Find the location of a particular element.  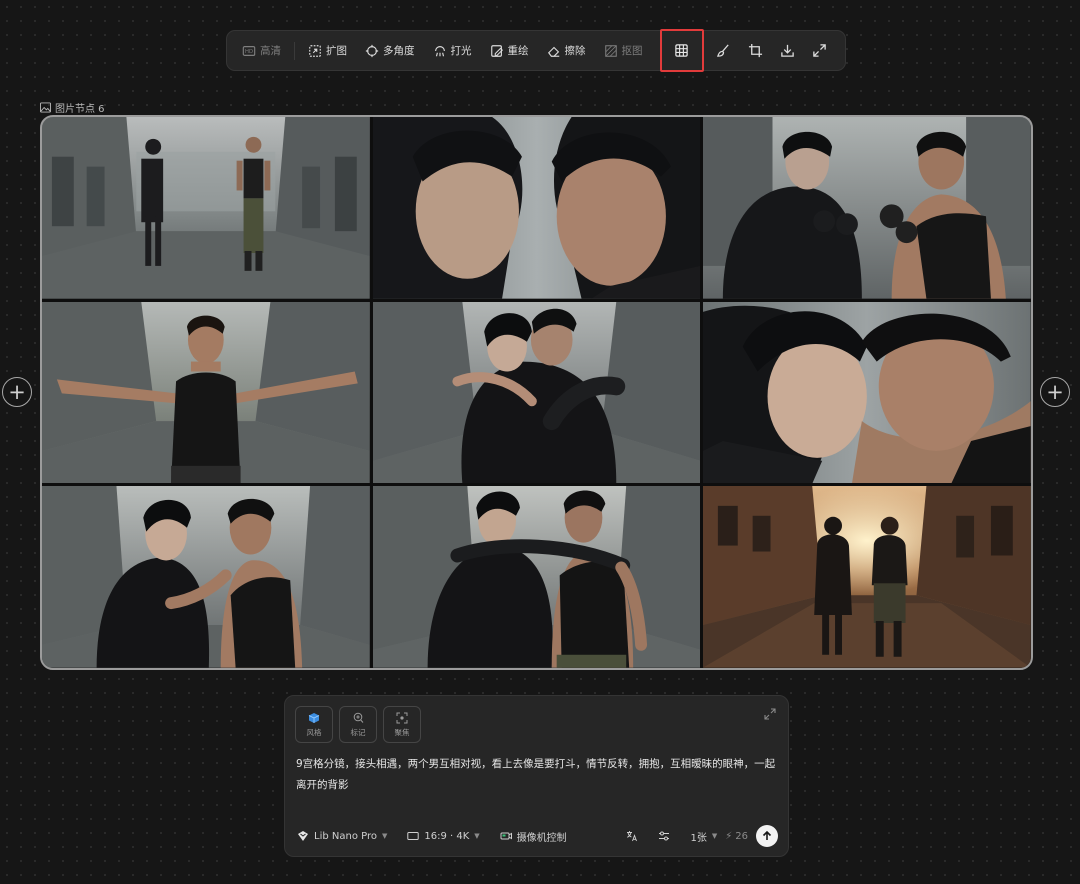

node-label: 图片节点 6 is located at coordinates (72, 107).